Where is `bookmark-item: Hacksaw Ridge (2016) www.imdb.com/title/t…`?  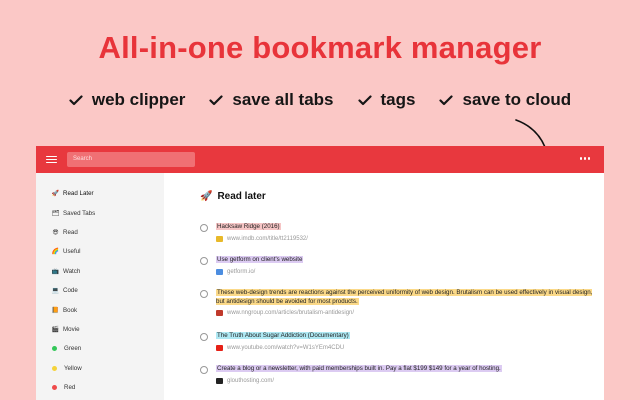
bookmark-item: Hacksaw Ridge (2016) www.imdb.com/title/t… is located at coordinates (397, 232).